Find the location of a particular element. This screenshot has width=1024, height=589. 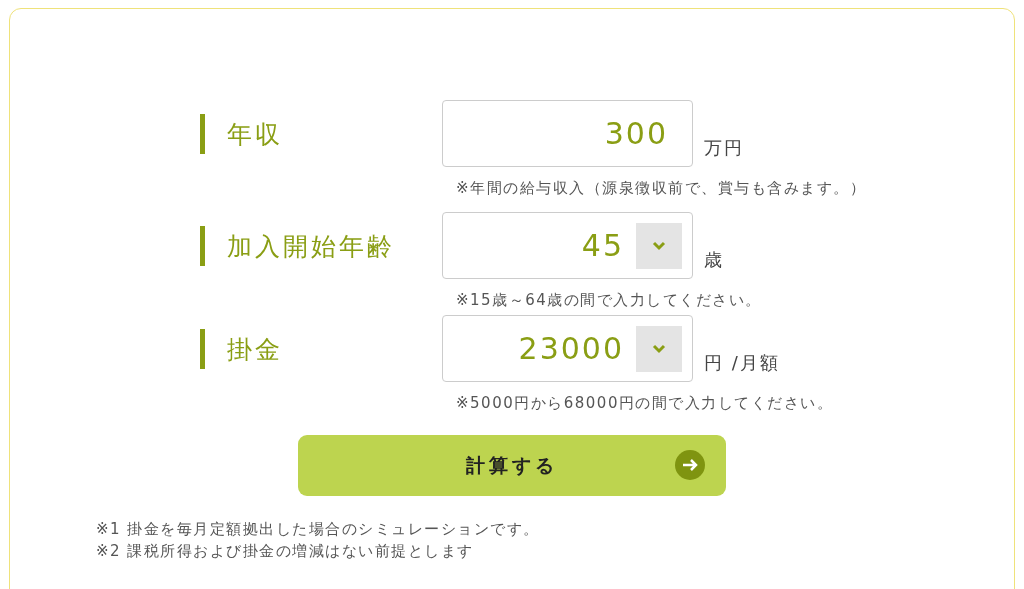

unit-label: 万円 is located at coordinates (724, 148).